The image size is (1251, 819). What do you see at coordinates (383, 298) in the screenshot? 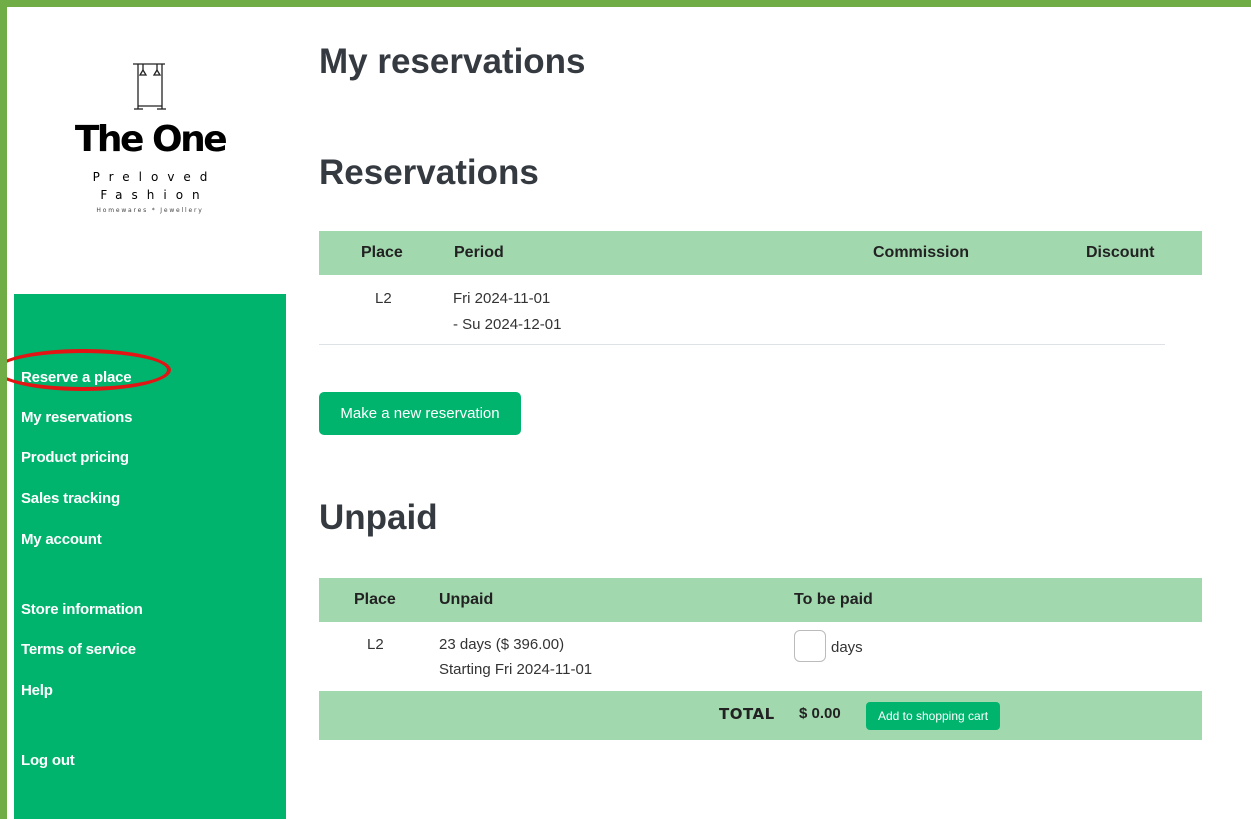
I see `reservation-place: L2` at bounding box center [383, 298].